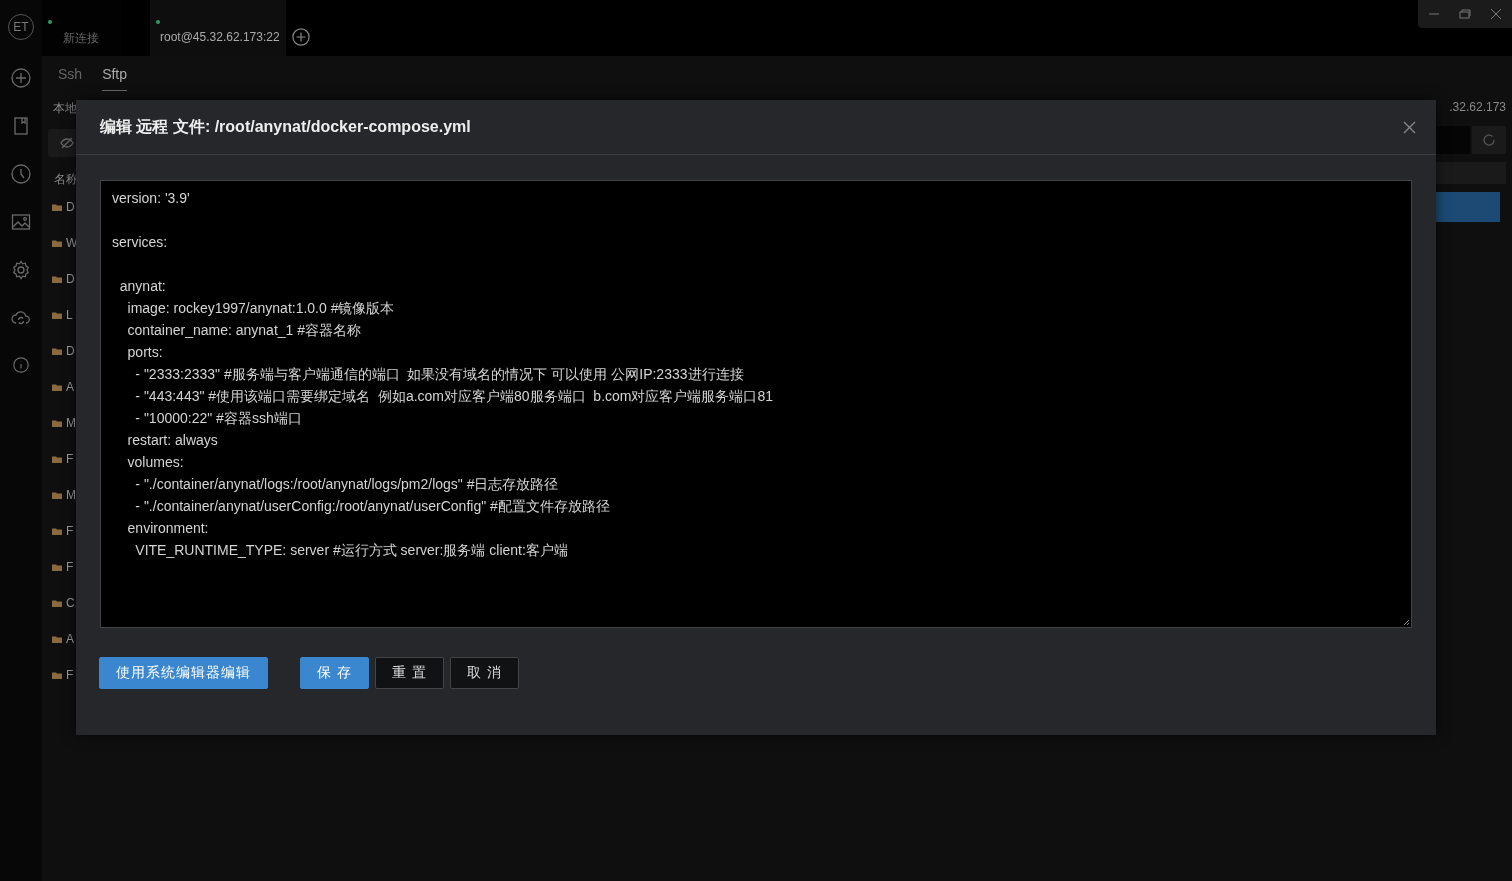 Image resolution: width=1512 pixels, height=881 pixels. What do you see at coordinates (142, 286) in the screenshot?
I see `code-line: anynat:` at bounding box center [142, 286].